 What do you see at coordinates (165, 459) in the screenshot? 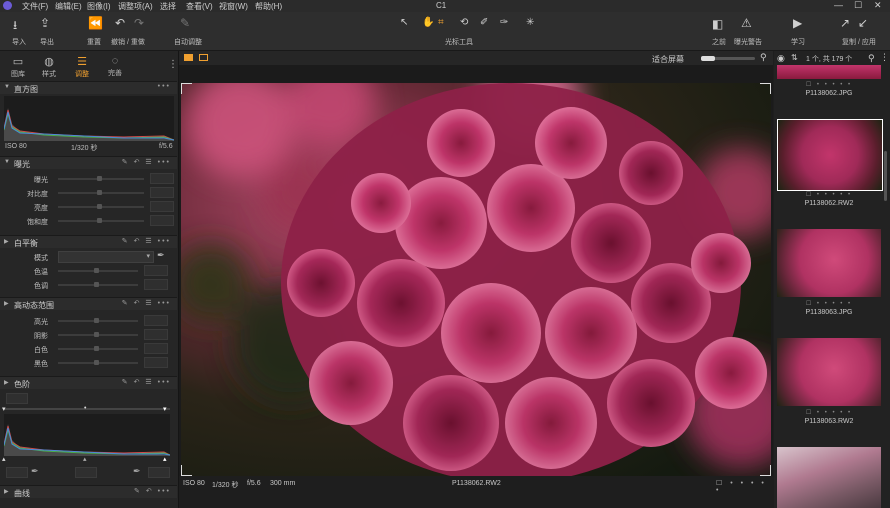
I see `levels-input-highlight-handle: ▴` at bounding box center [165, 459].